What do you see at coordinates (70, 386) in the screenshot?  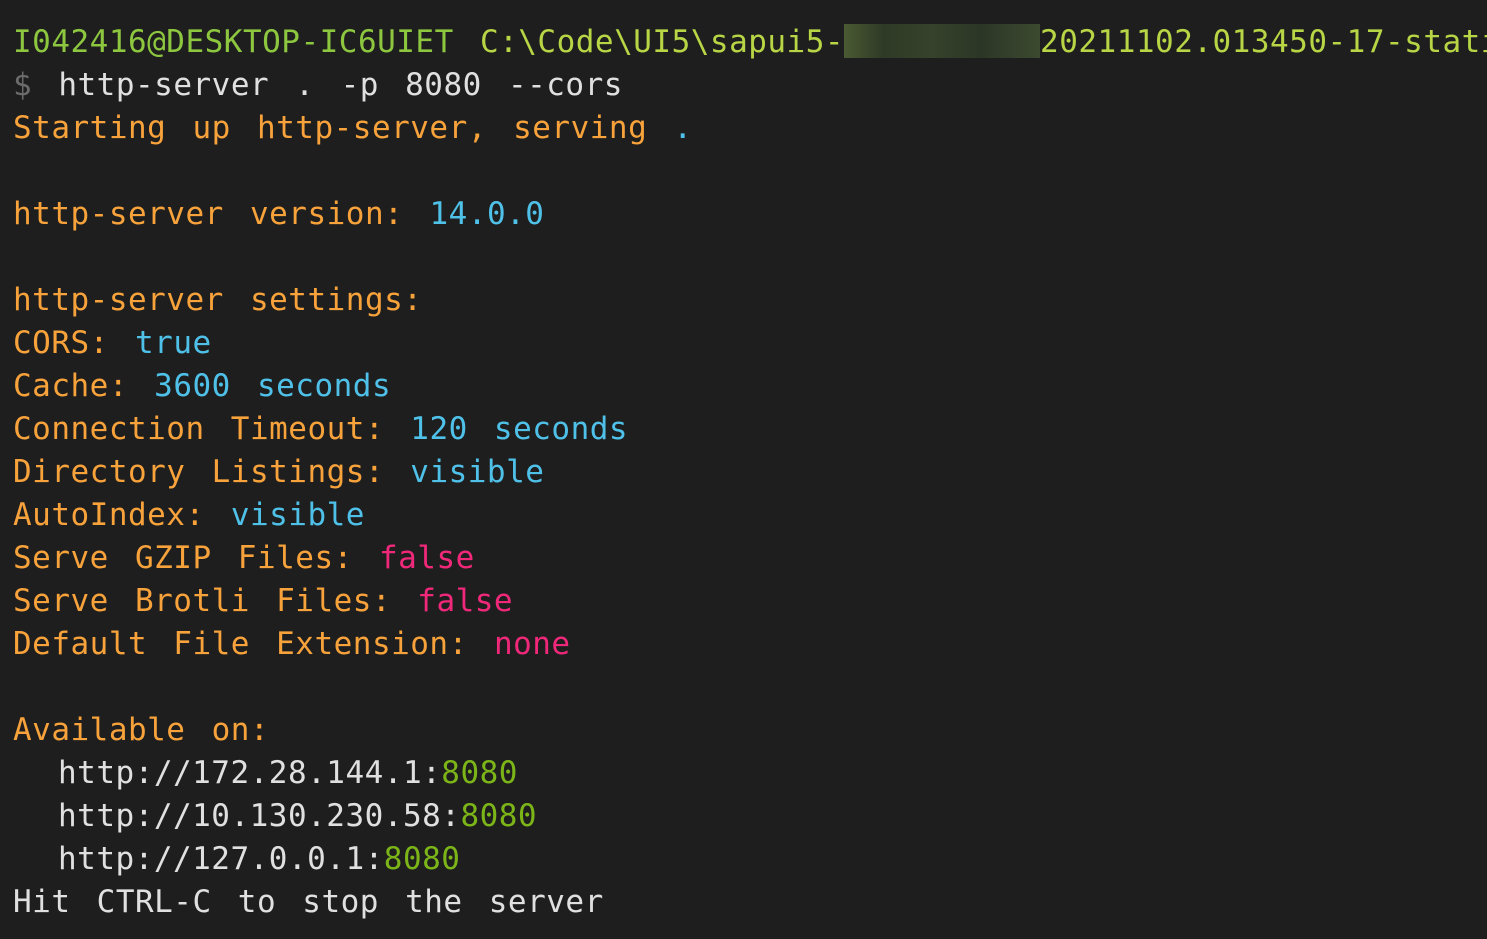 I see `setting-label: Cache:` at bounding box center [70, 386].